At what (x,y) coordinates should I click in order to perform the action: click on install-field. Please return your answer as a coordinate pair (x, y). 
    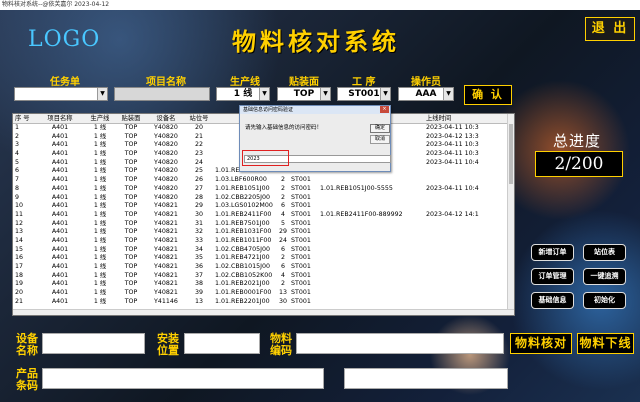
    Looking at the image, I should click on (222, 343).